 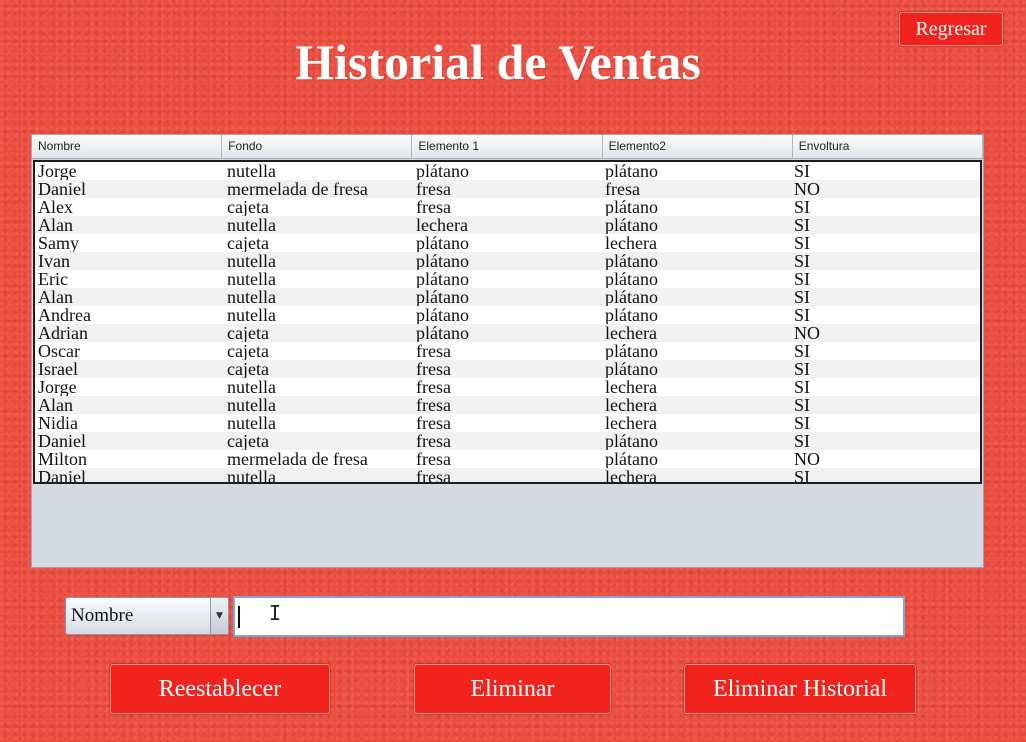 I want to click on column-header-elemento-1: Elemento 1, so click(x=507, y=146).